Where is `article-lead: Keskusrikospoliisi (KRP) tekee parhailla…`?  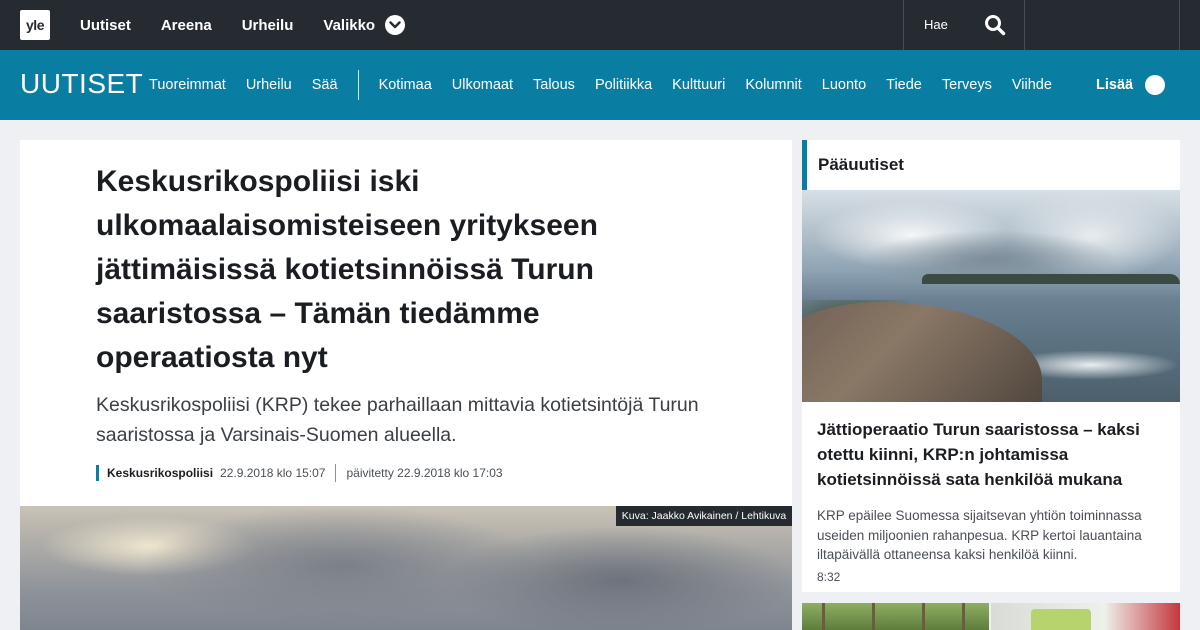 article-lead: Keskusrikospoliisi (KRP) tekee parhailla… is located at coordinates (397, 420).